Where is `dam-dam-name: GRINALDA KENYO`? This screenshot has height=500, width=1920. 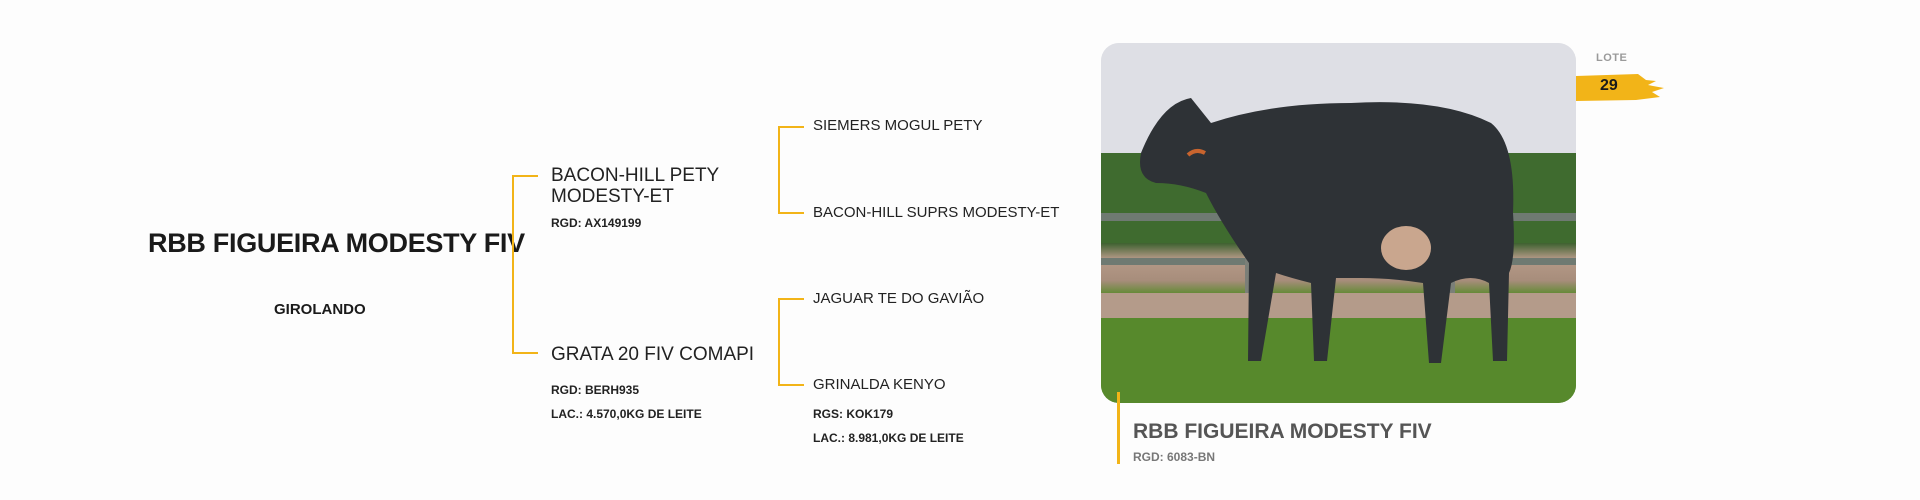
dam-dam-name: GRINALDA KENYO is located at coordinates (879, 384).